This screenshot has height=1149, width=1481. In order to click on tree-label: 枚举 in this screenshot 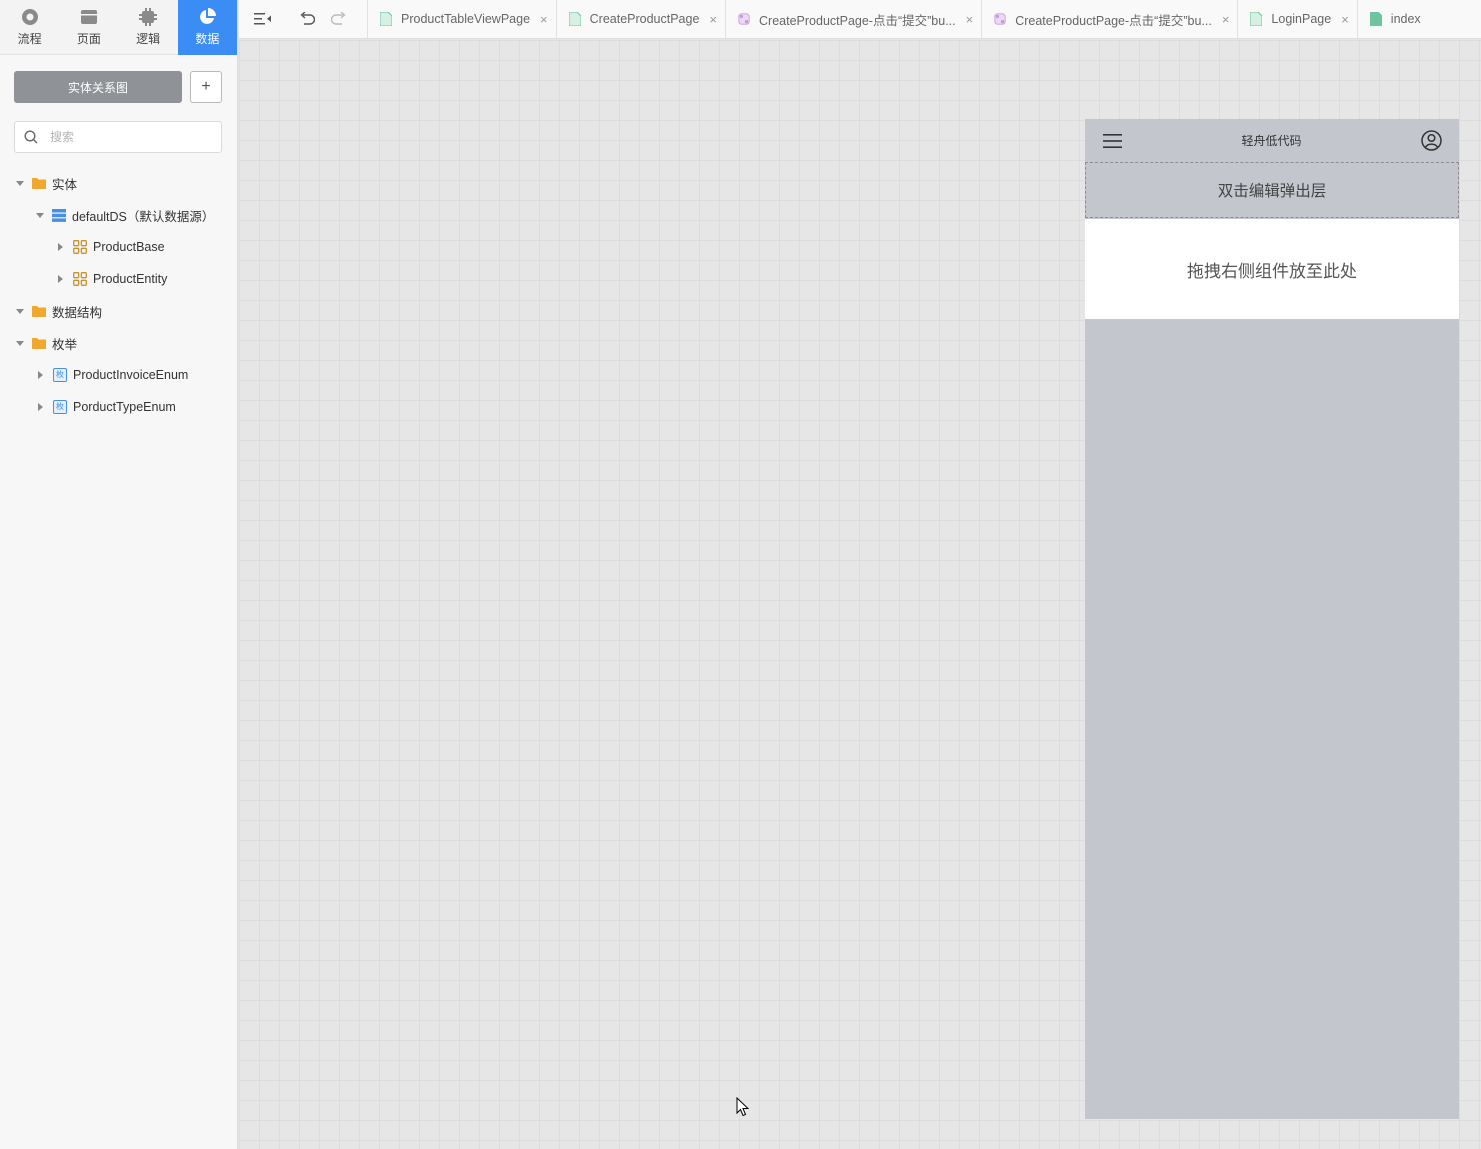, I will do `click(65, 344)`.